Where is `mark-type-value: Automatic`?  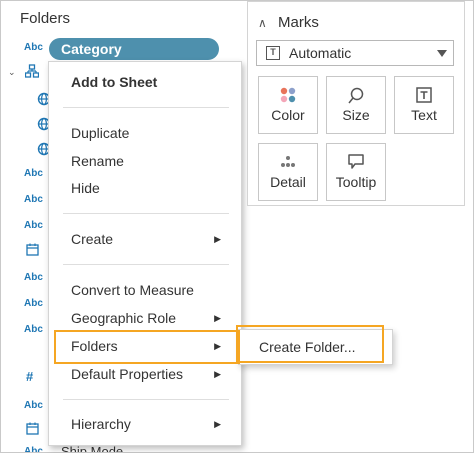 mark-type-value: Automatic is located at coordinates (320, 53).